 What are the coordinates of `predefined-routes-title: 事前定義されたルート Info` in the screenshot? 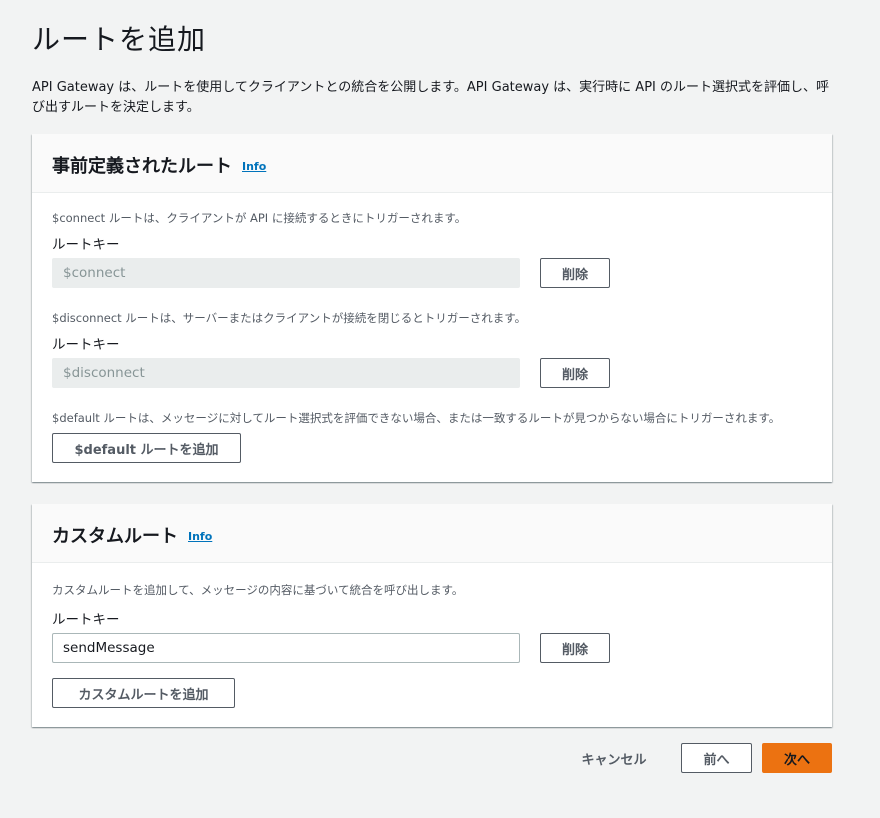 It's located at (159, 165).